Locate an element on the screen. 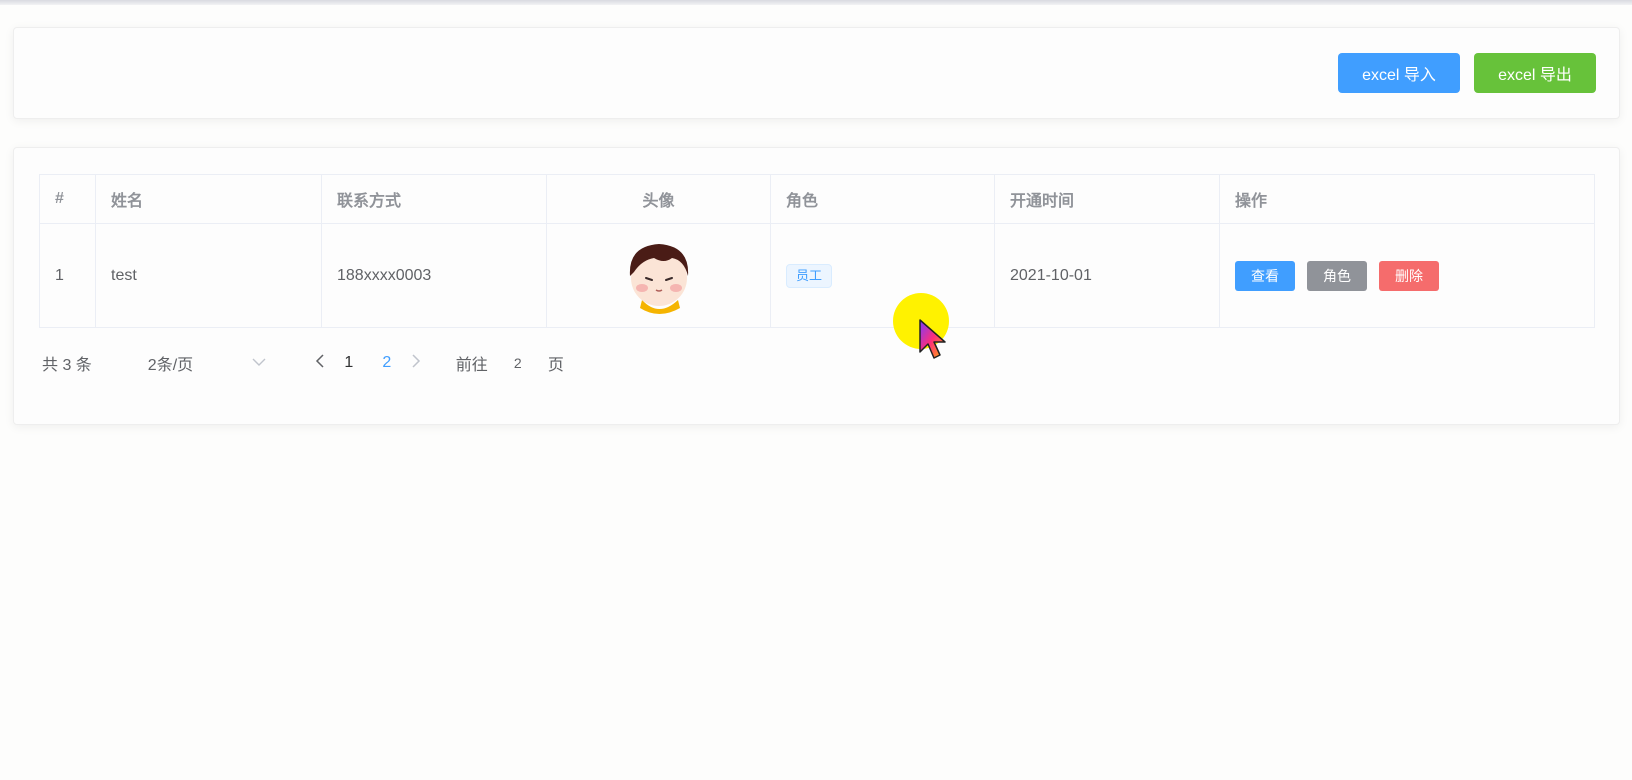 Image resolution: width=1632 pixels, height=780 pixels. avatar-image is located at coordinates (658, 278).